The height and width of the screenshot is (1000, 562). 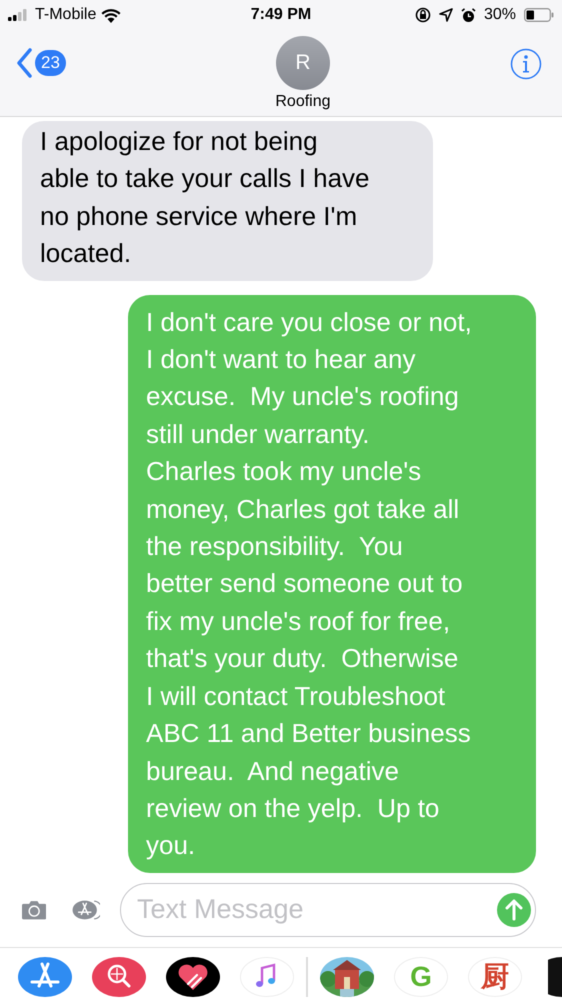 What do you see at coordinates (495, 976) in the screenshot?
I see `app-icon: 厨` at bounding box center [495, 976].